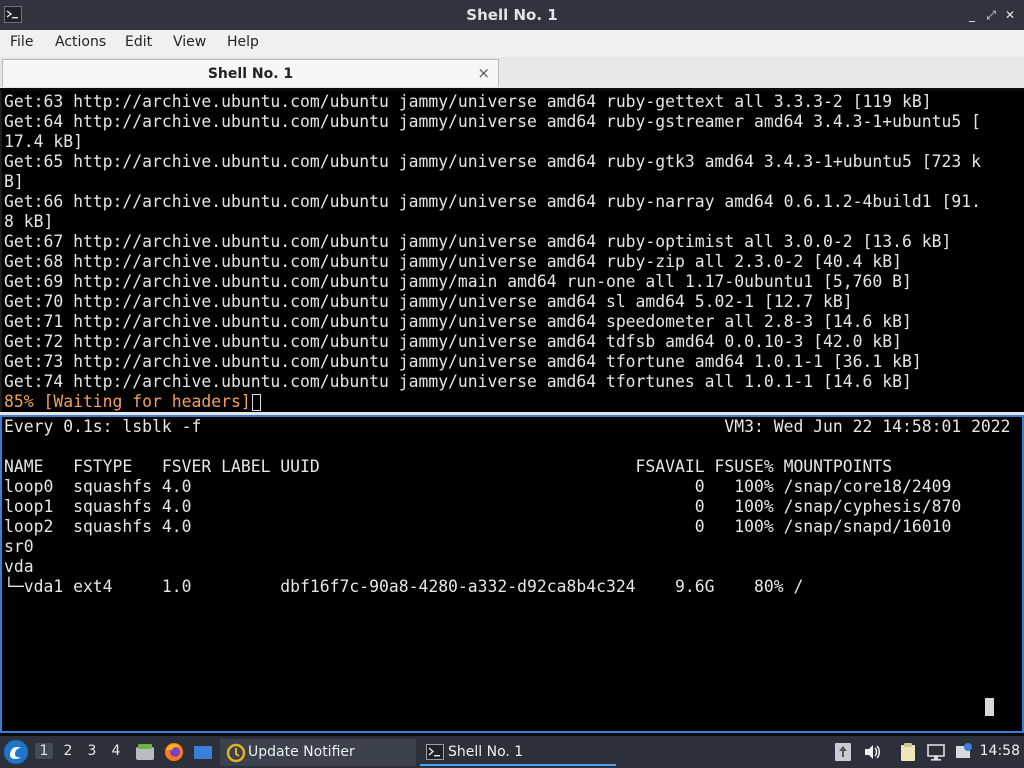 The width and height of the screenshot is (1024, 768). Describe the element at coordinates (21, 42) in the screenshot. I see `menu-file: File` at that location.